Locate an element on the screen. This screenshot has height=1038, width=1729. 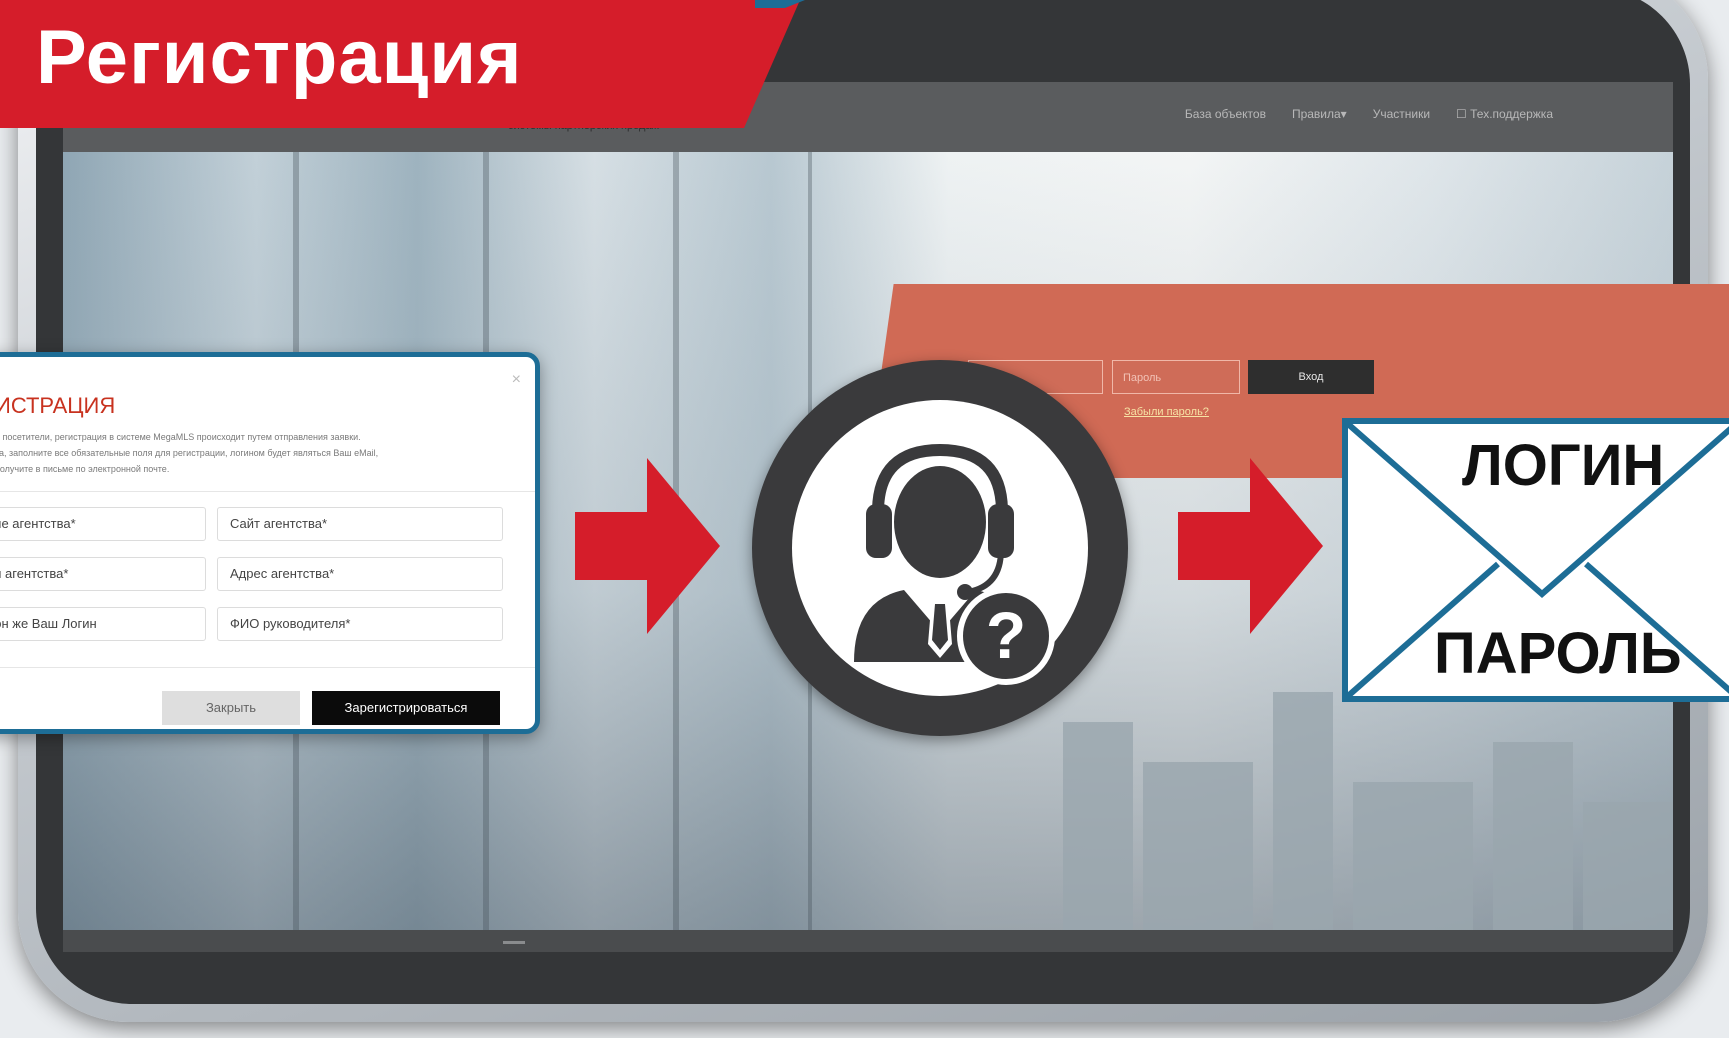
agency-site-field: Сайт агентства* is located at coordinates (360, 524).